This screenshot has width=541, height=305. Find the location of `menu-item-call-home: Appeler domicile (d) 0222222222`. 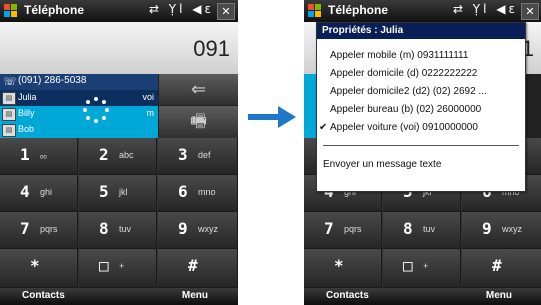

menu-item-call-home: Appeler domicile (d) 0222222222 is located at coordinates (421, 73).